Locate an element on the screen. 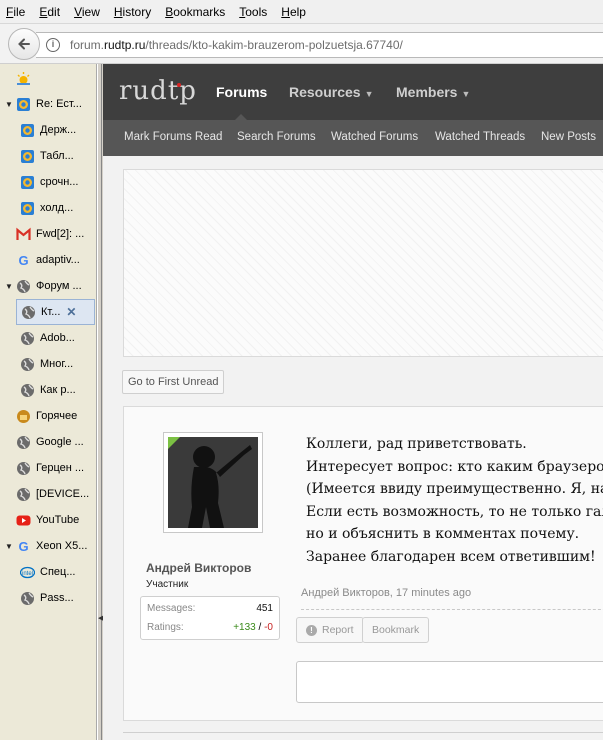 This screenshot has width=603, height=740. watched-threads-link: Watched Threads is located at coordinates (480, 137).